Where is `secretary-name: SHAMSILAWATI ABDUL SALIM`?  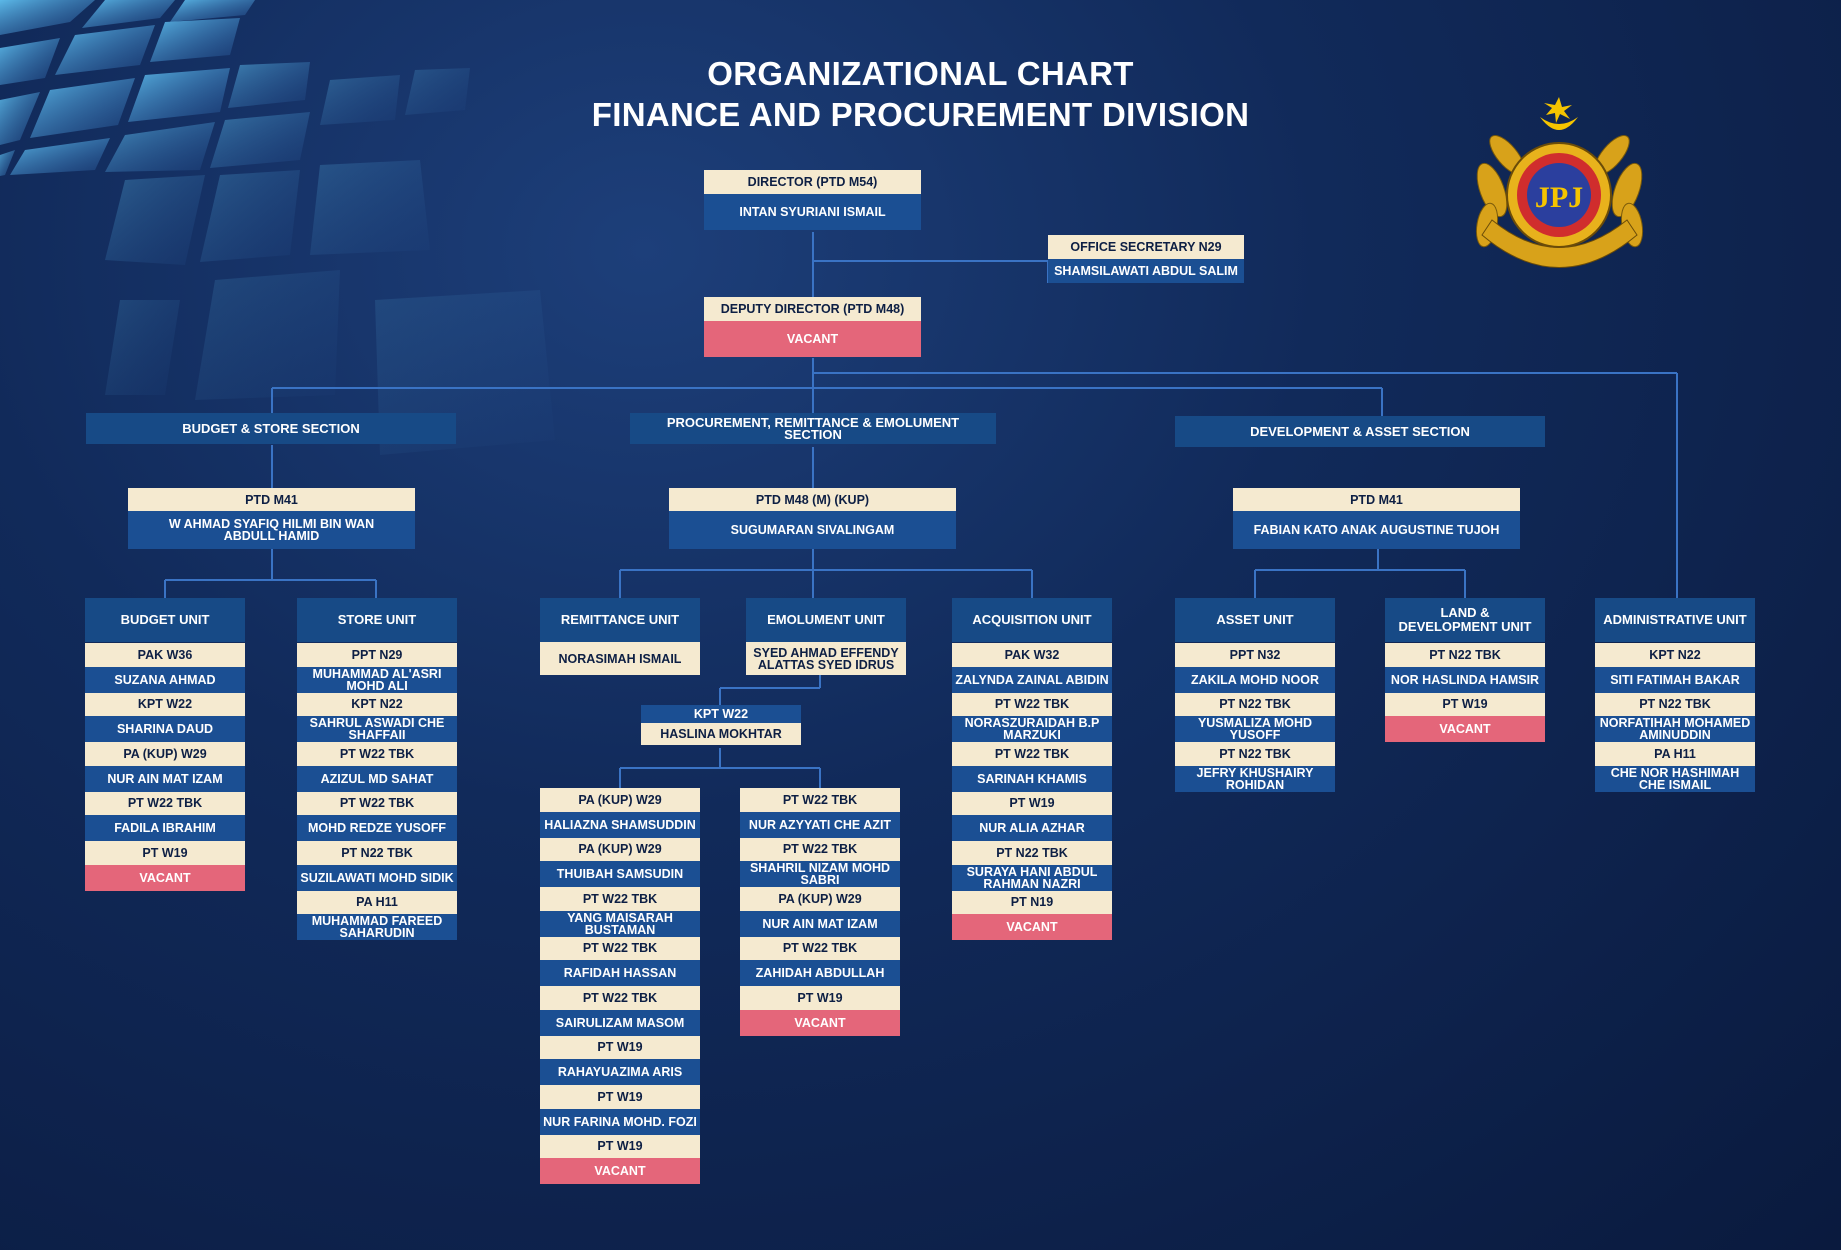
secretary-name: SHAMSILAWATI ABDUL SALIM is located at coordinates (1146, 271).